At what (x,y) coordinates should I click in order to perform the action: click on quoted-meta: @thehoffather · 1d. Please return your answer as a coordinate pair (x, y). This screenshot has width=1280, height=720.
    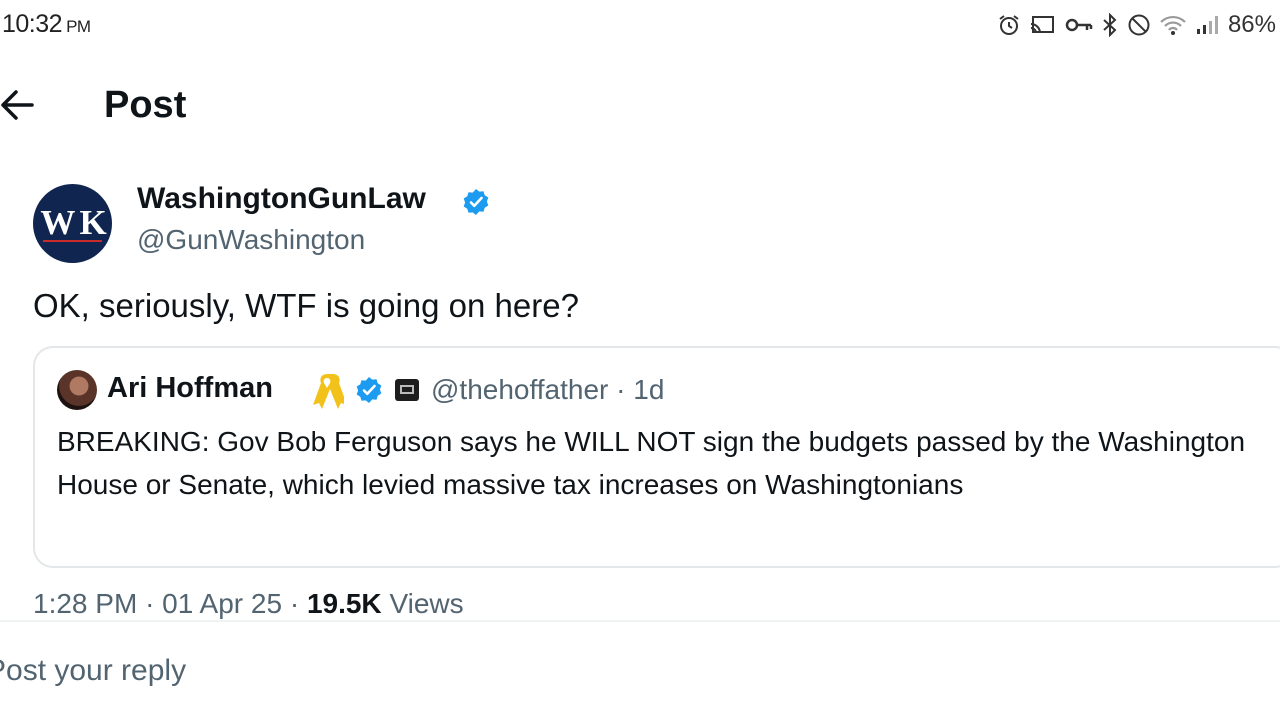
    Looking at the image, I should click on (547, 390).